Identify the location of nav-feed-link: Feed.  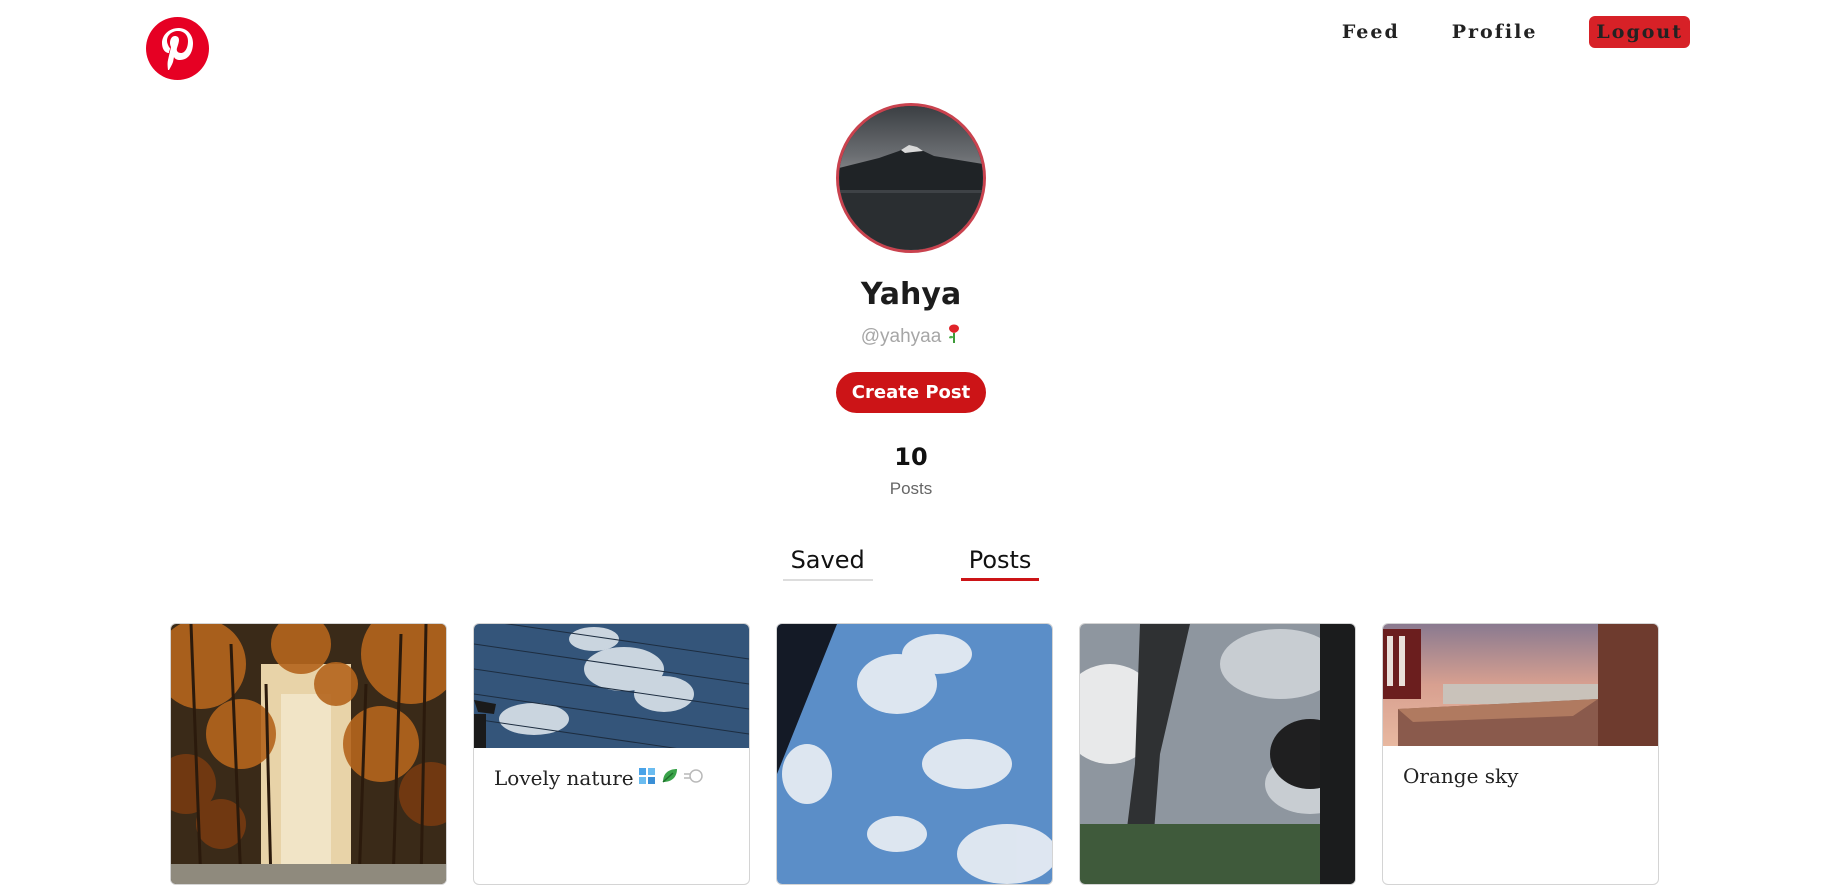
(1371, 32).